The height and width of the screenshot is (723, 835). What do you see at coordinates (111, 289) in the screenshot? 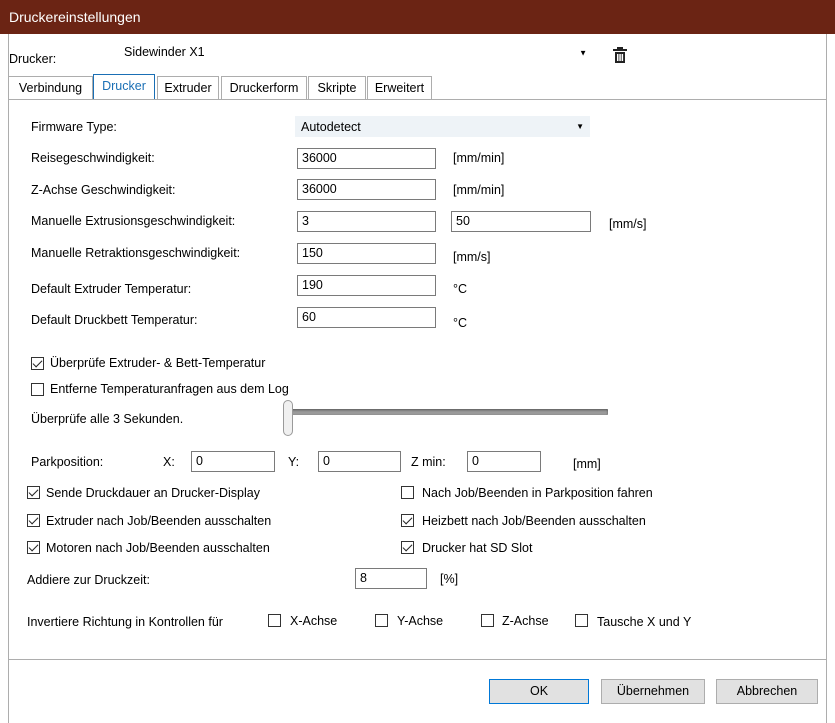
I see `extruder-temp-label: Default Extruder Temperatur:` at bounding box center [111, 289].